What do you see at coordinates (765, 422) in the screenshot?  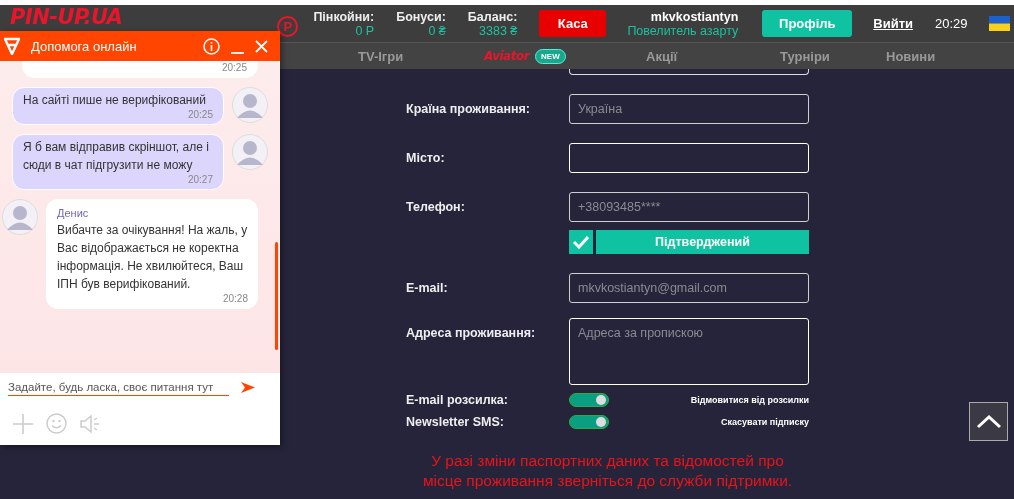 I see `unsubscribe-link: Скасувати підписку` at bounding box center [765, 422].